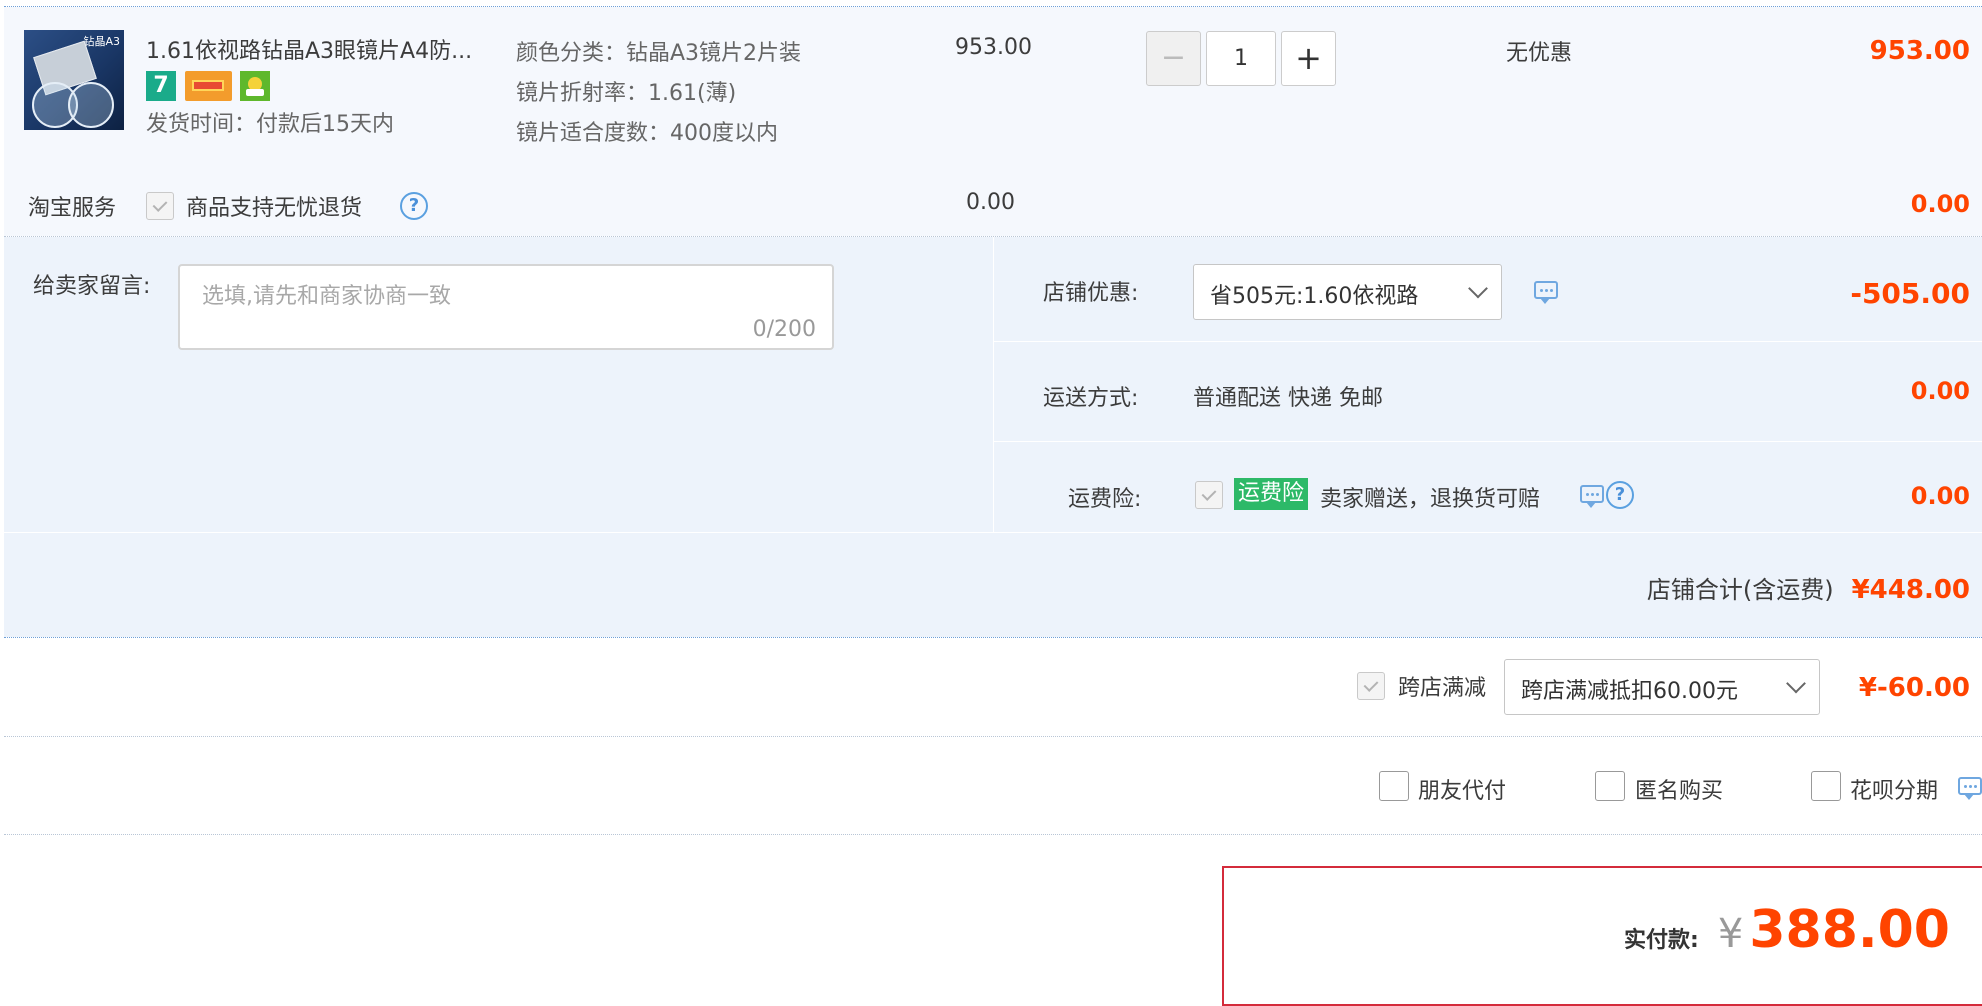 Image resolution: width=1982 pixels, height=1006 pixels. Describe the element at coordinates (506, 307) in the screenshot. I see `message-textarea: 选填,请先和商家协商一致 0/200` at that location.